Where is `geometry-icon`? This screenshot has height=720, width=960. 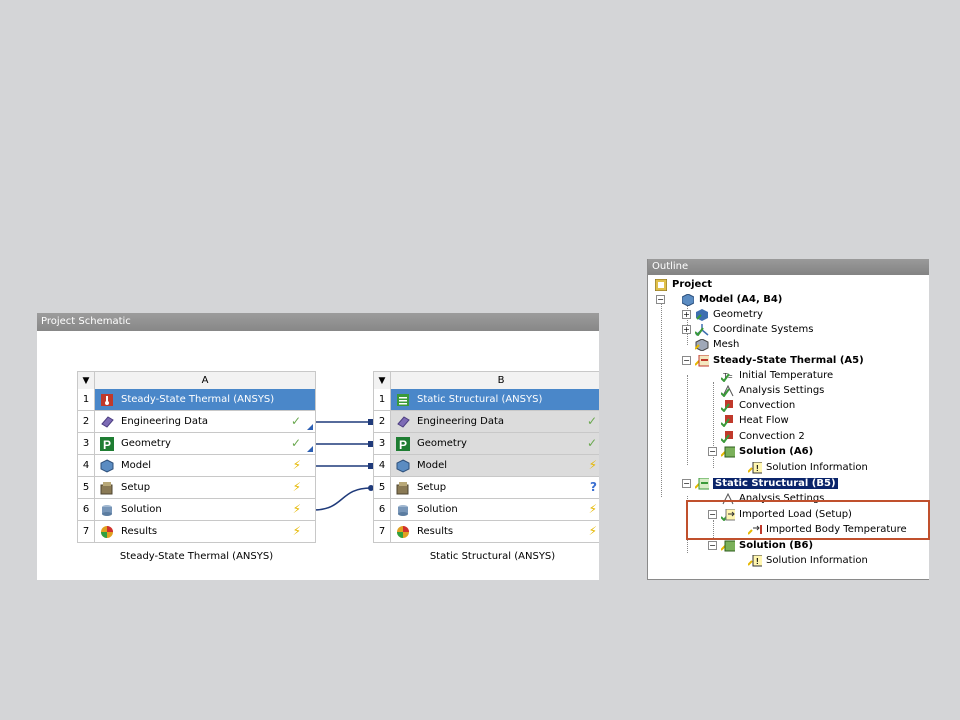 geometry-icon is located at coordinates (702, 315).